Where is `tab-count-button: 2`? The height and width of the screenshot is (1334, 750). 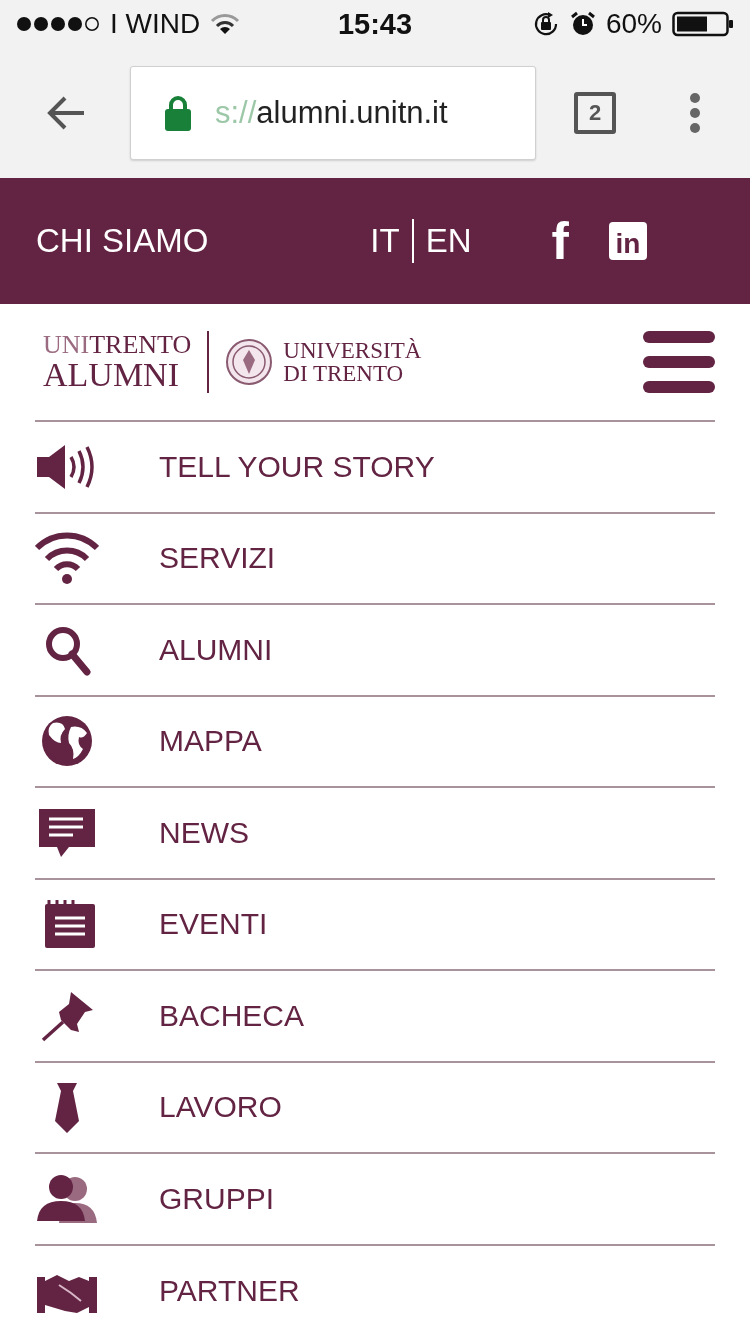 tab-count-button: 2 is located at coordinates (595, 113).